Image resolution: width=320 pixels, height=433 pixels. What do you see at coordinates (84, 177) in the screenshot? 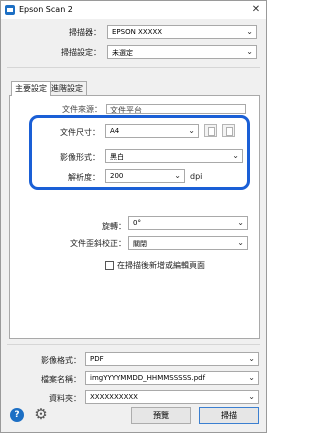
I see `resolution-label: 解析度：` at bounding box center [84, 177].